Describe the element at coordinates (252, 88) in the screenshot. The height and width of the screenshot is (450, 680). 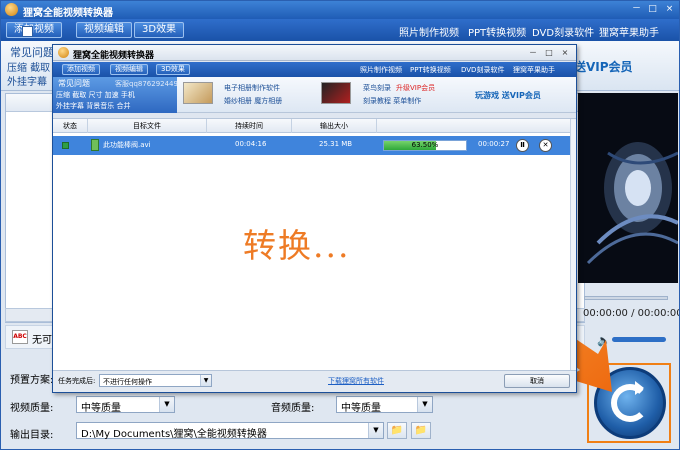
I see `promo-album-title: 电子相册制作软件` at that location.